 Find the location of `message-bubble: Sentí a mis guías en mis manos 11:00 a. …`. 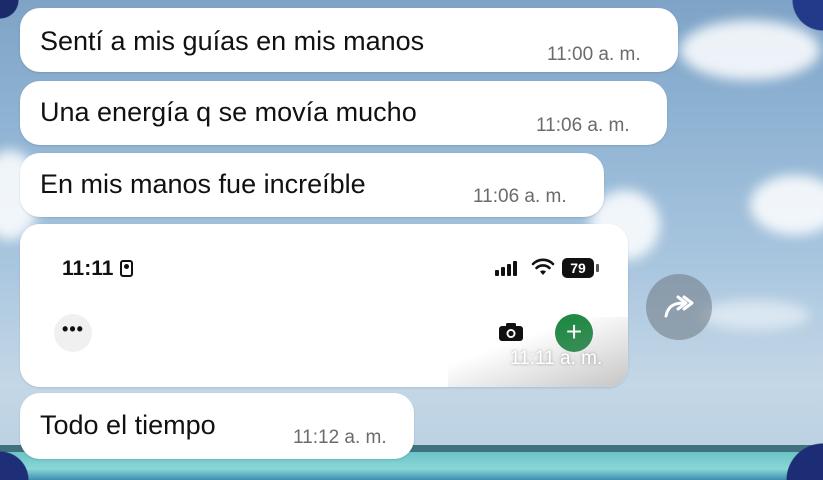

message-bubble: Sentí a mis guías en mis manos 11:00 a. … is located at coordinates (349, 40).